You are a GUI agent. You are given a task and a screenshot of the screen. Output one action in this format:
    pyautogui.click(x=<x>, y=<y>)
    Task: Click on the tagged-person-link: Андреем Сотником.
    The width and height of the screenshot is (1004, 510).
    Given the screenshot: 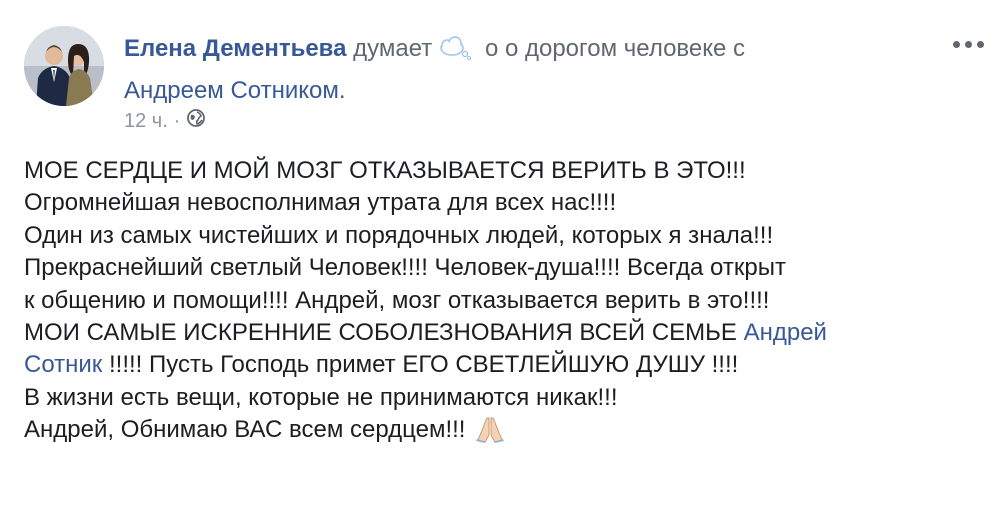 What is the action you would take?
    pyautogui.click(x=235, y=90)
    